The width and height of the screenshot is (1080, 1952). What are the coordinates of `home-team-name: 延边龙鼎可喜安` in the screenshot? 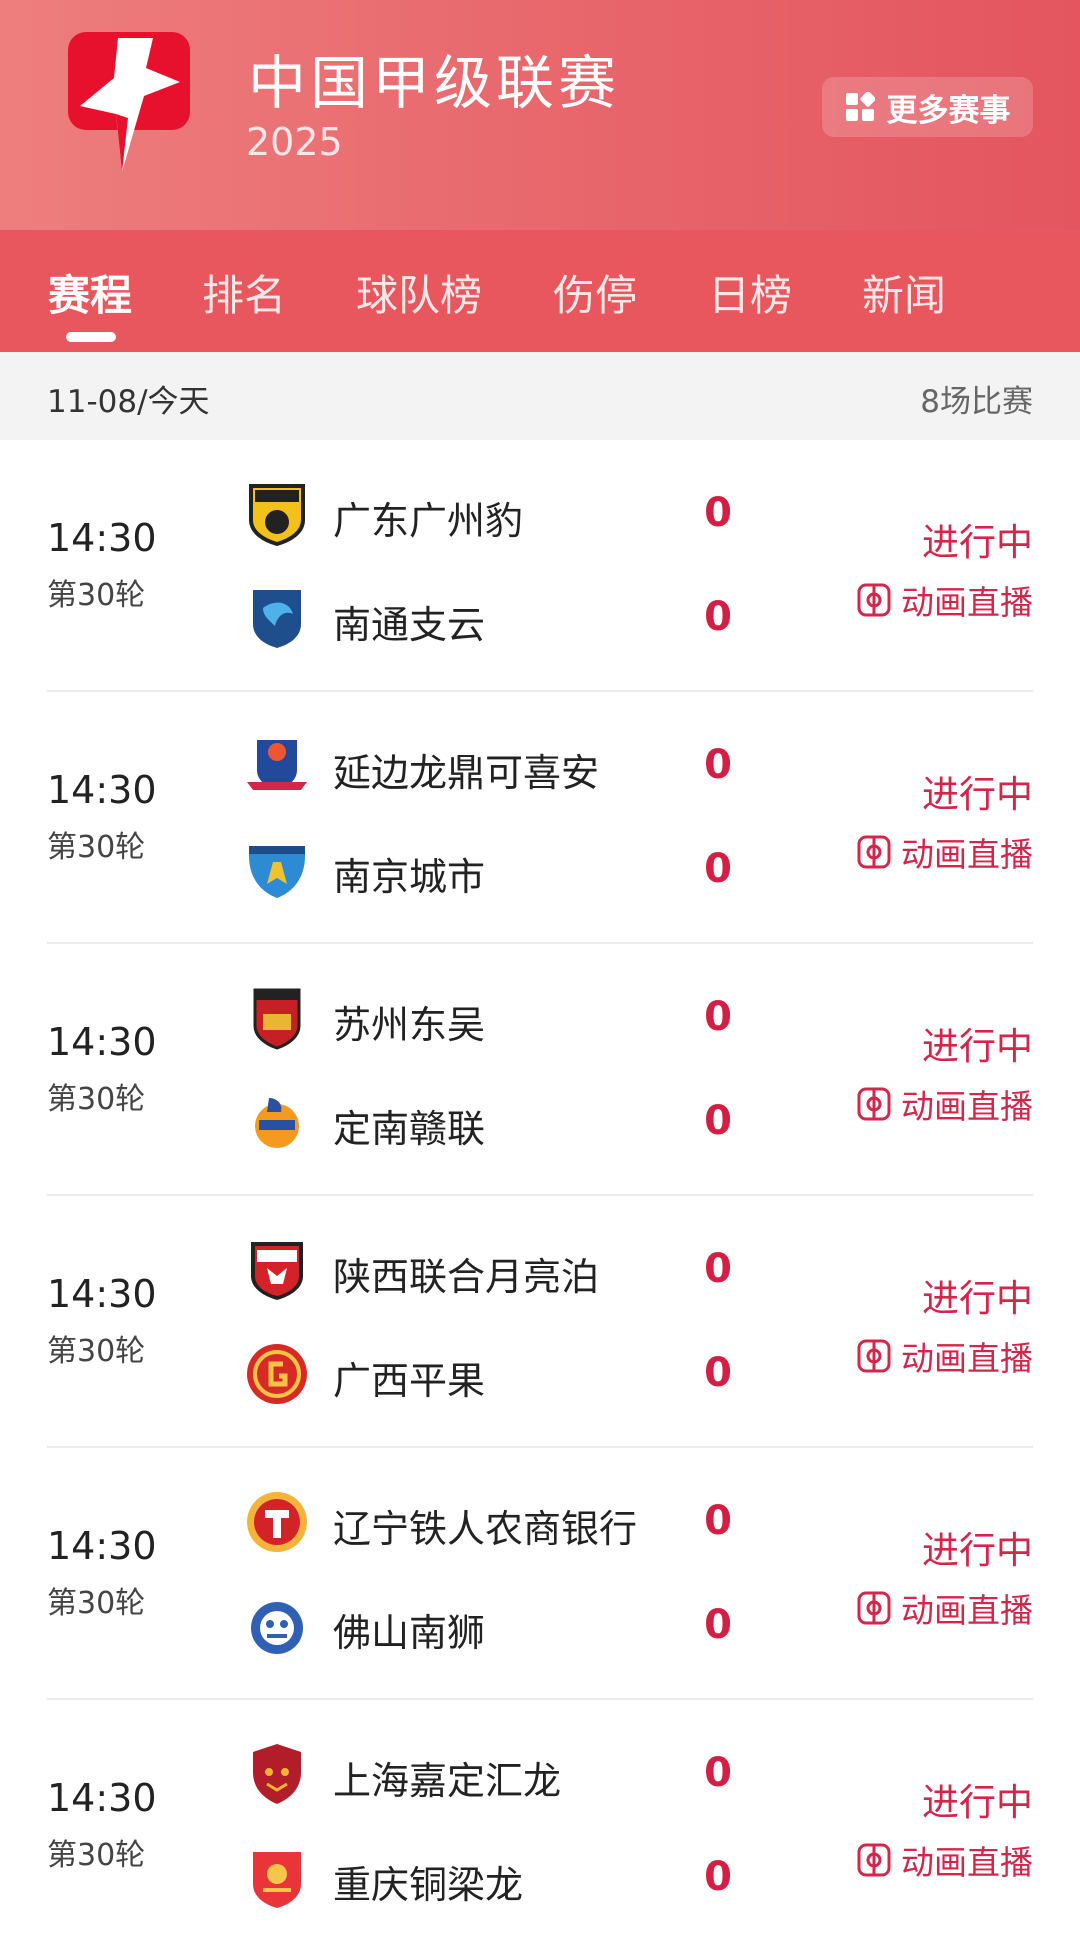 It's located at (466, 773).